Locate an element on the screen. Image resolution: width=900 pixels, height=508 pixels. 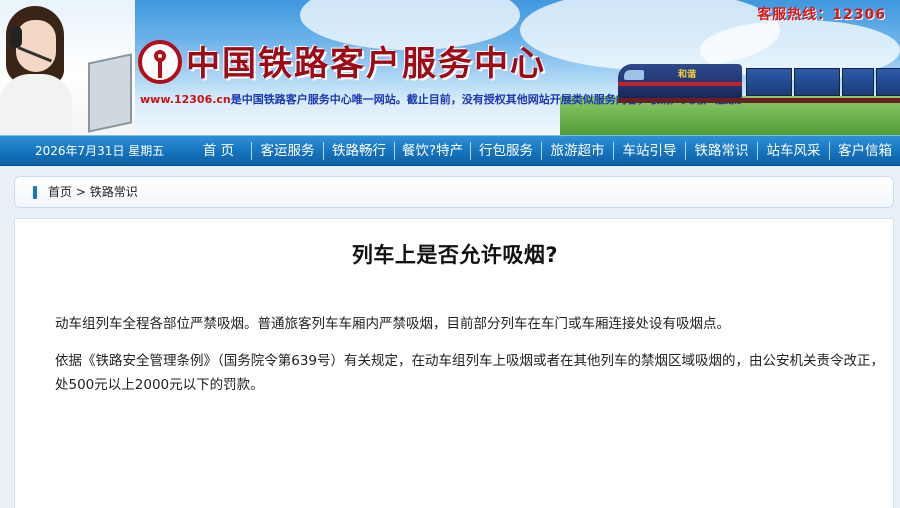
nav-item-railway-travel: 铁路畅行 is located at coordinates (359, 151).